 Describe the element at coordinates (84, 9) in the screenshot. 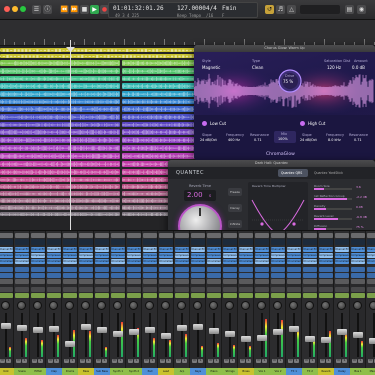

I see `stop-button: ■` at that location.